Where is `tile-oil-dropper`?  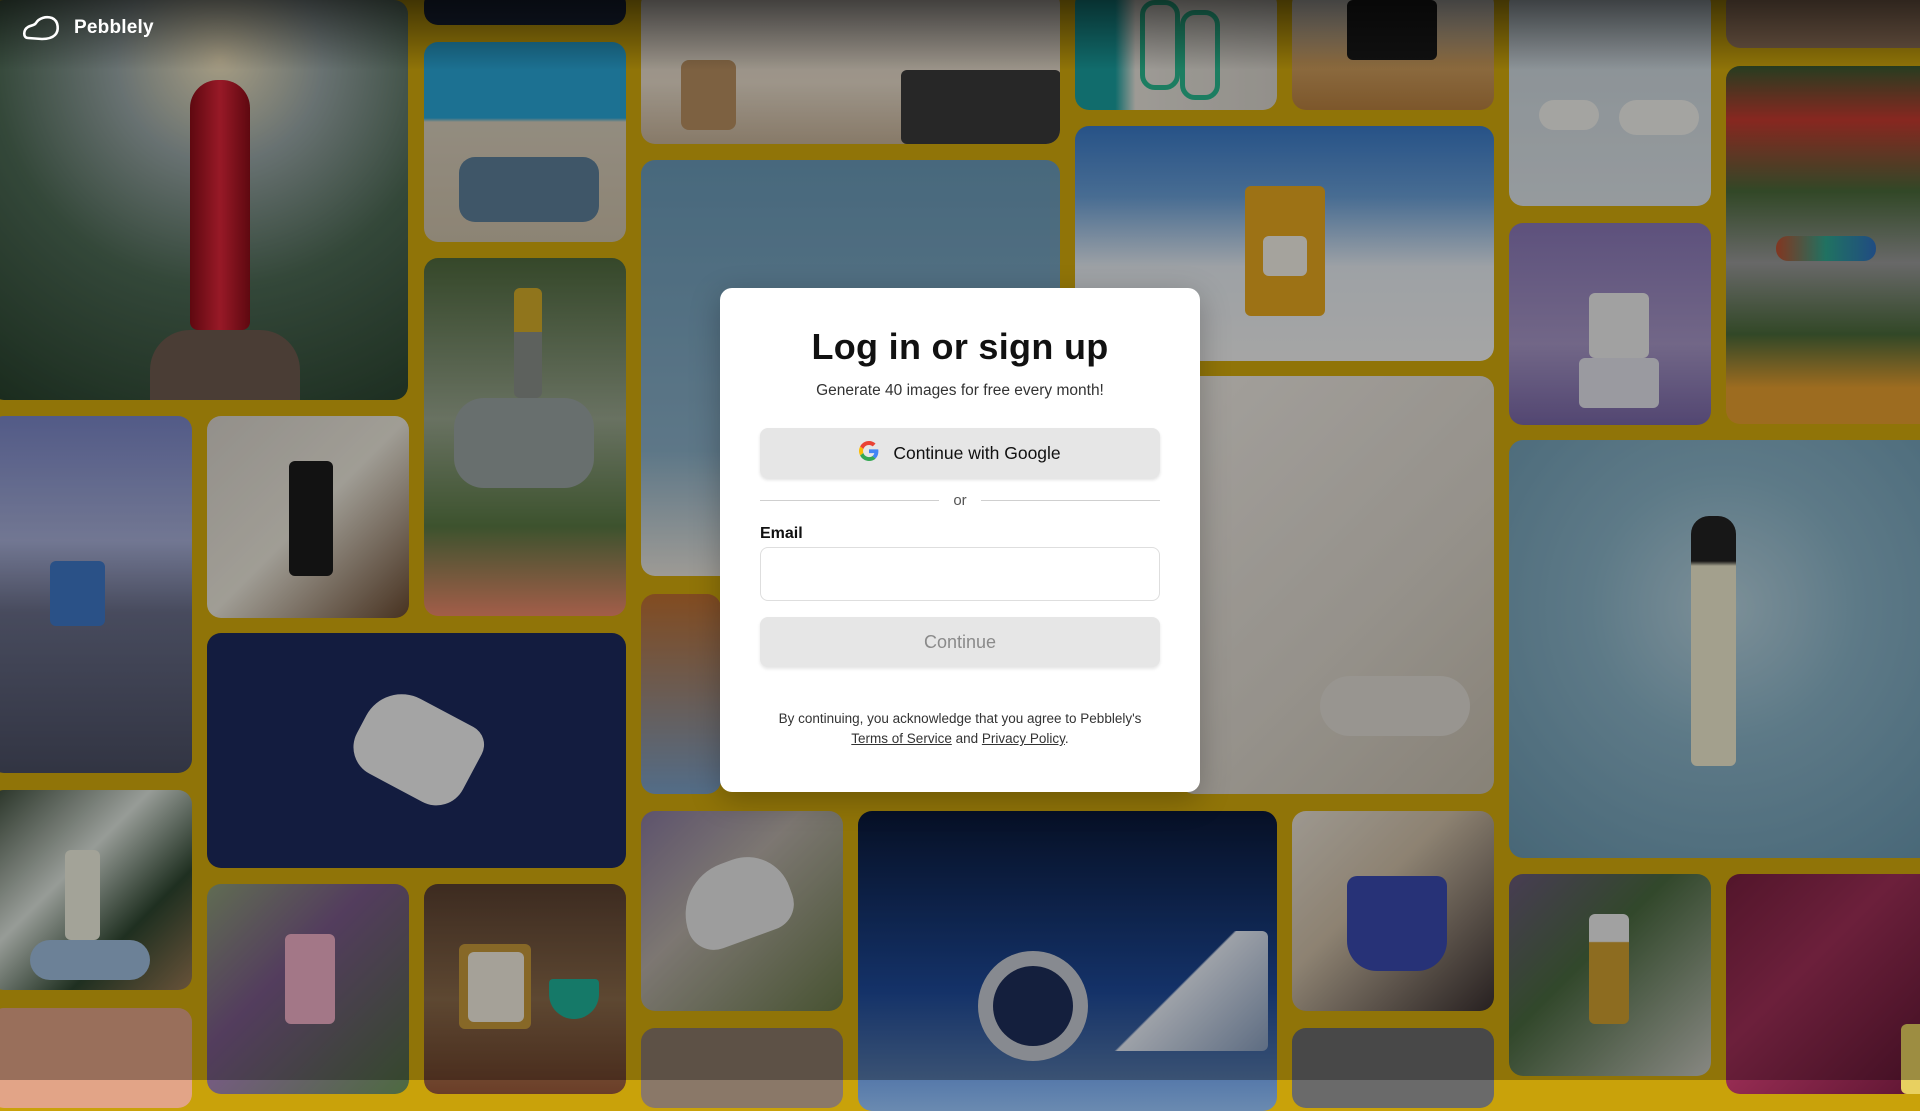
tile-oil-dropper is located at coordinates (1610, 975).